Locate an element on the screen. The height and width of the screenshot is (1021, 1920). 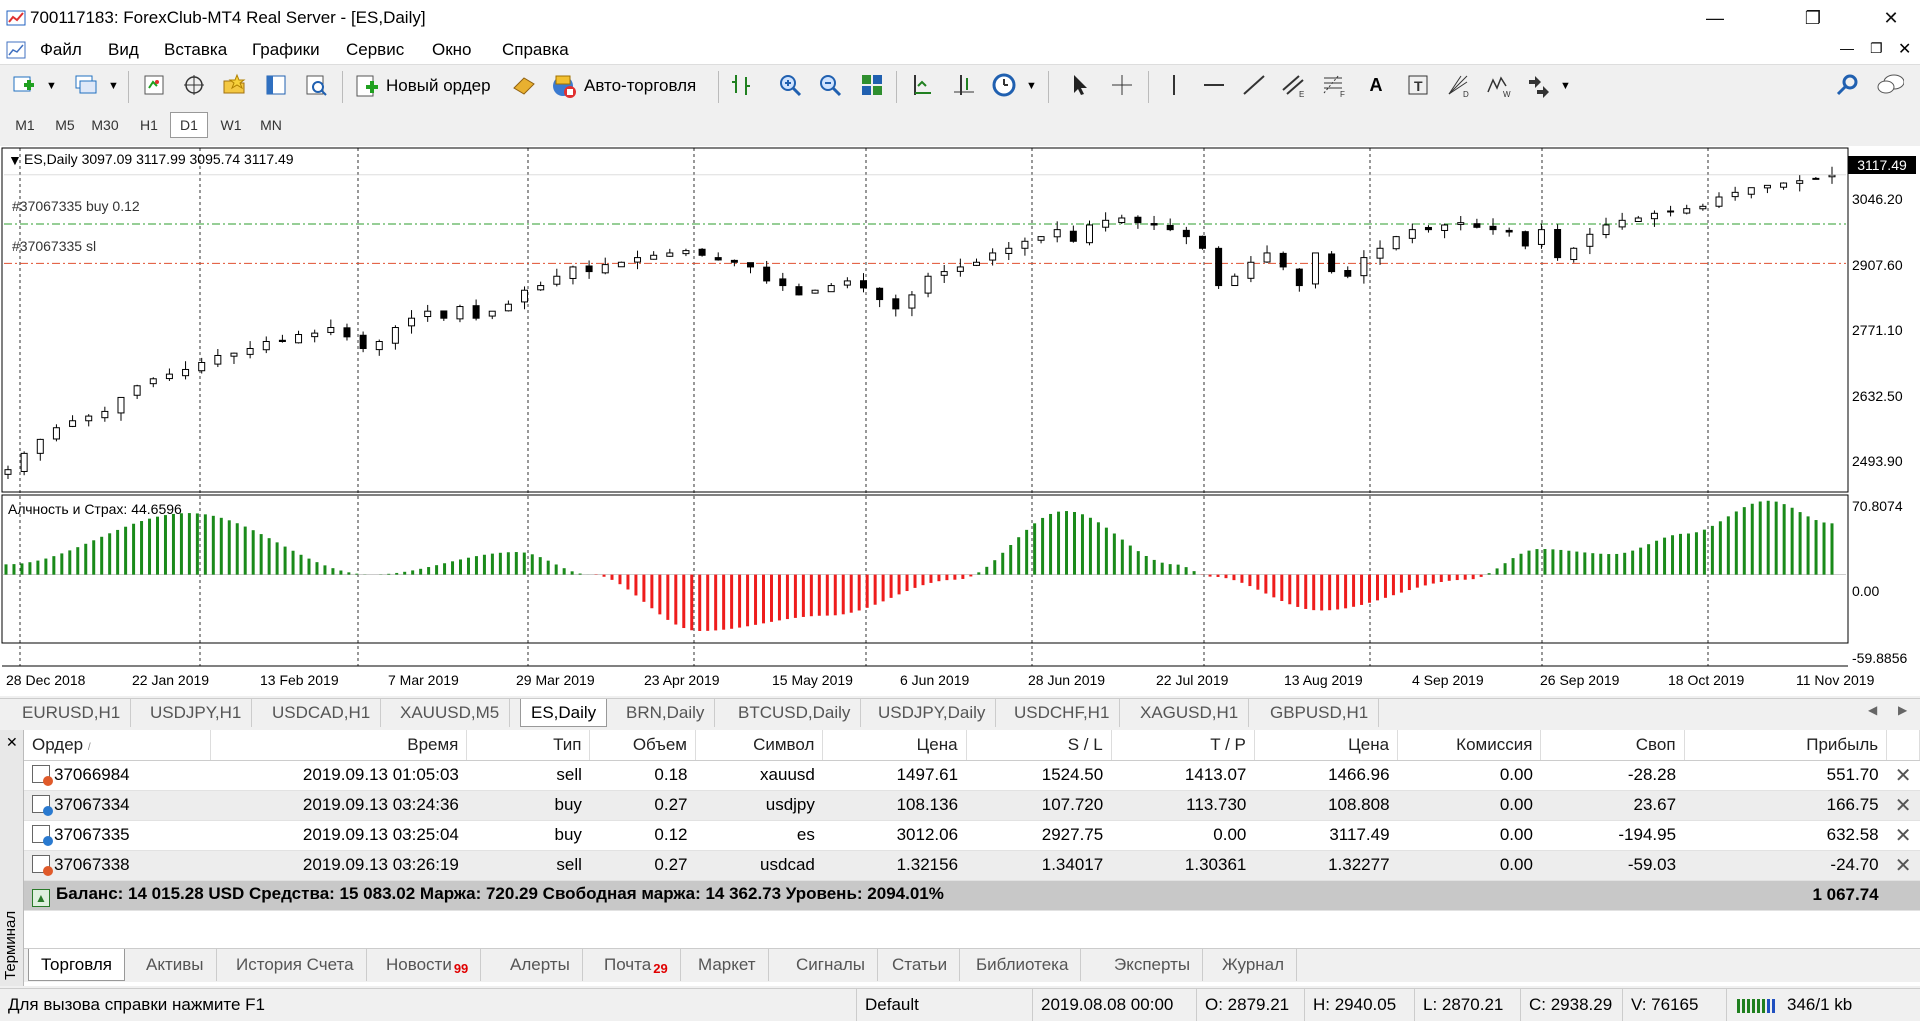
tab-scroll-right-icon: ▶ is located at coordinates (1902, 710).